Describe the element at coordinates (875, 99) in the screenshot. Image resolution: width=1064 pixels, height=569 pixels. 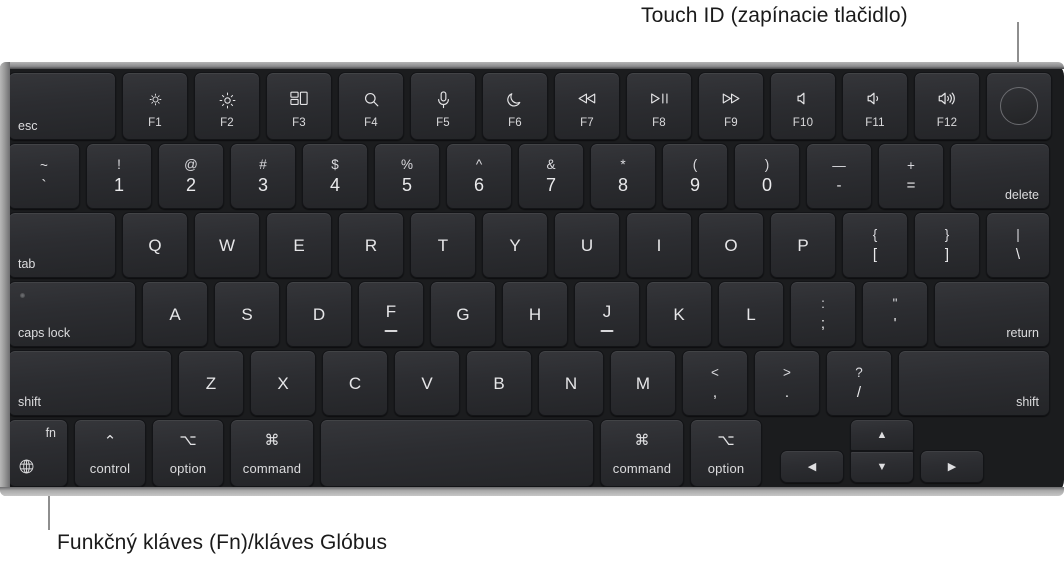
I see `volume-down-icon` at that location.